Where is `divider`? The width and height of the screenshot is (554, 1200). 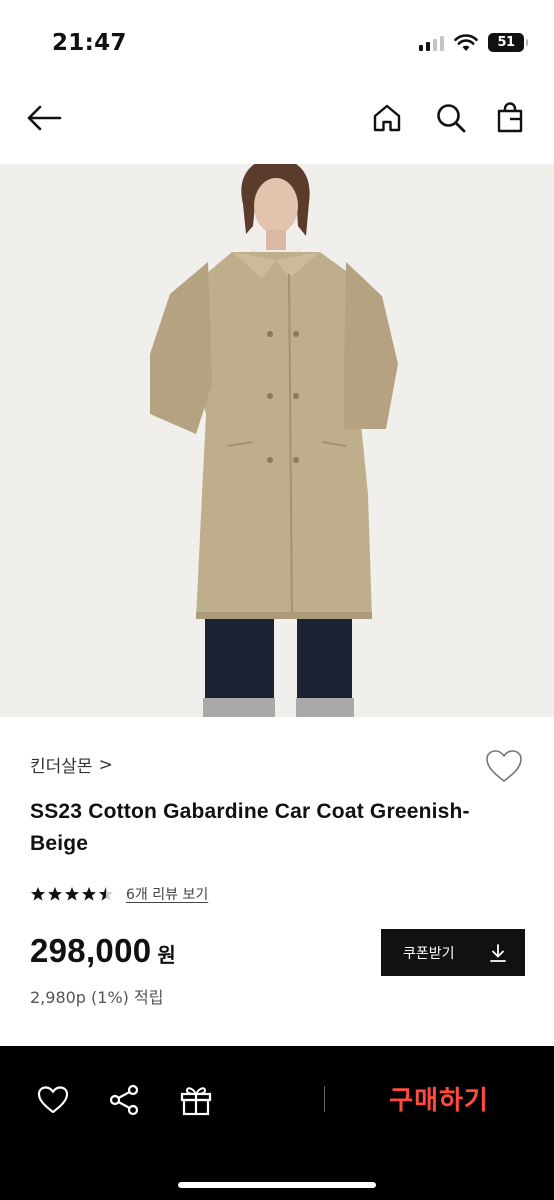 divider is located at coordinates (324, 1099).